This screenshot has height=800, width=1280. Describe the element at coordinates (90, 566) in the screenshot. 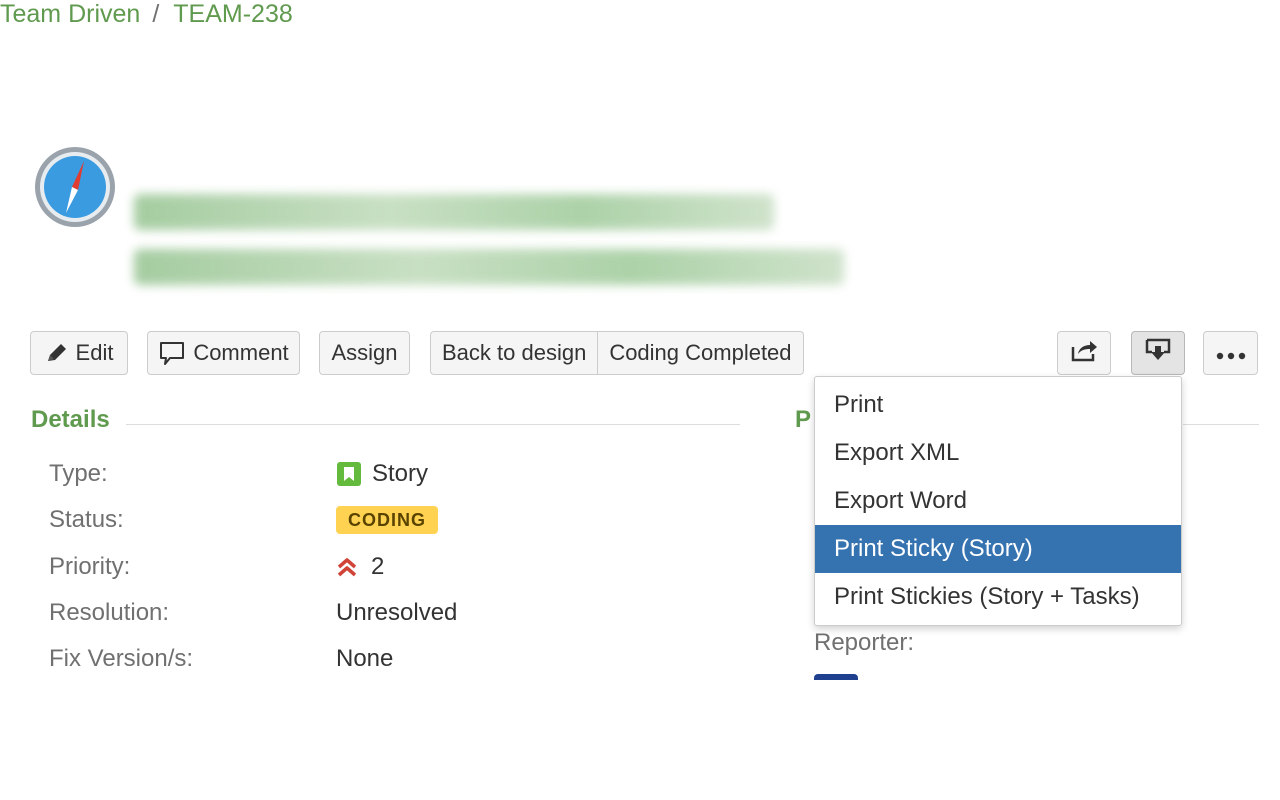

I see `priority-label: Priority:` at that location.